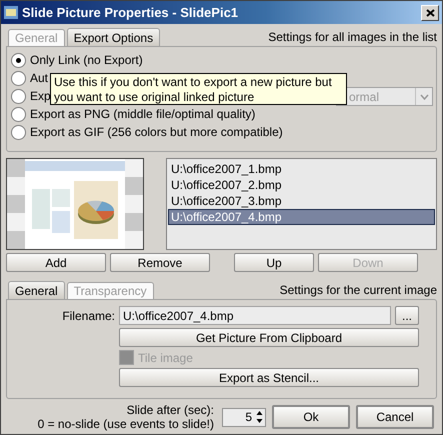  I want to click on section-caption: Settings for the current image, so click(358, 291).